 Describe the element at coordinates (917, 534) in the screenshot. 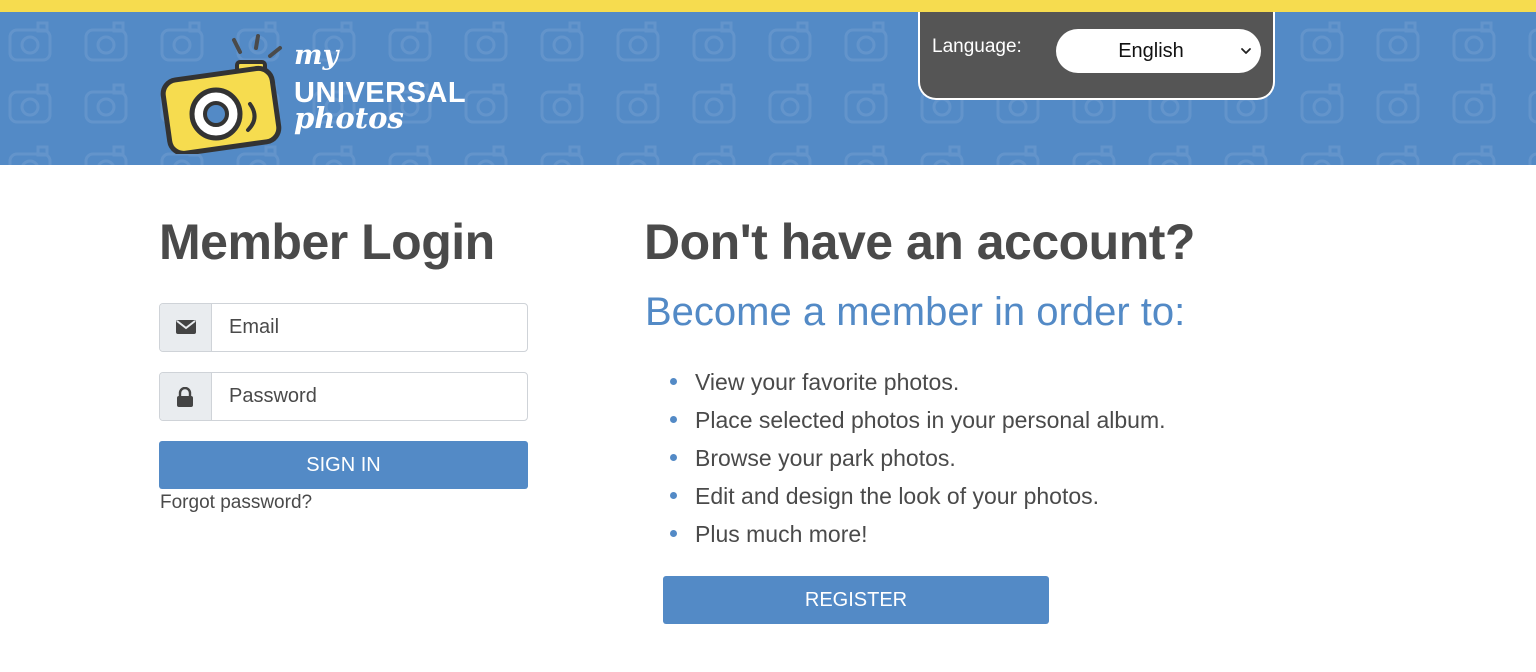

I see `list-item: Plus much more!` at that location.